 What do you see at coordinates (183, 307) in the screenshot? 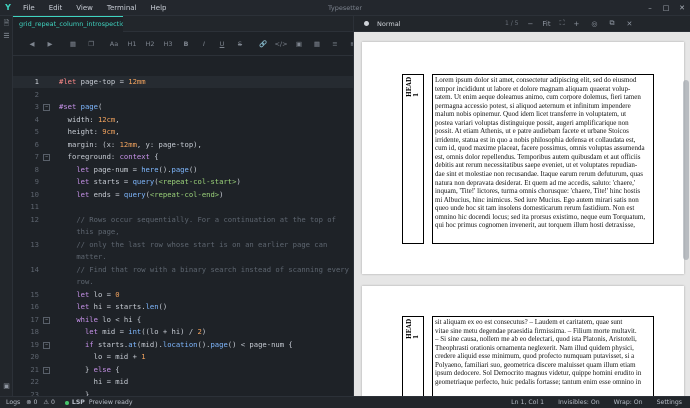
I see `code-line: 16 let hi = starts.len()` at bounding box center [183, 307].